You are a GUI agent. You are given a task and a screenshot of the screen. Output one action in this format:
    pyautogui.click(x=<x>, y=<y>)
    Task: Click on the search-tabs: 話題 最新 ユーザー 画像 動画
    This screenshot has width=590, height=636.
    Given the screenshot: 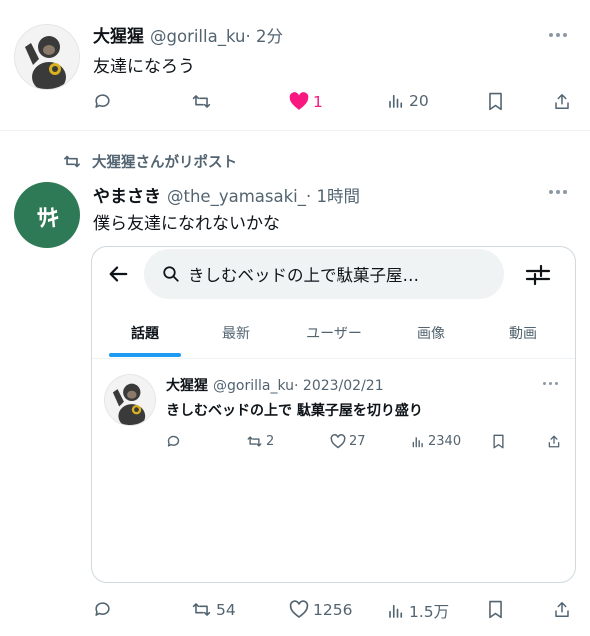 What is the action you would take?
    pyautogui.click(x=333, y=333)
    